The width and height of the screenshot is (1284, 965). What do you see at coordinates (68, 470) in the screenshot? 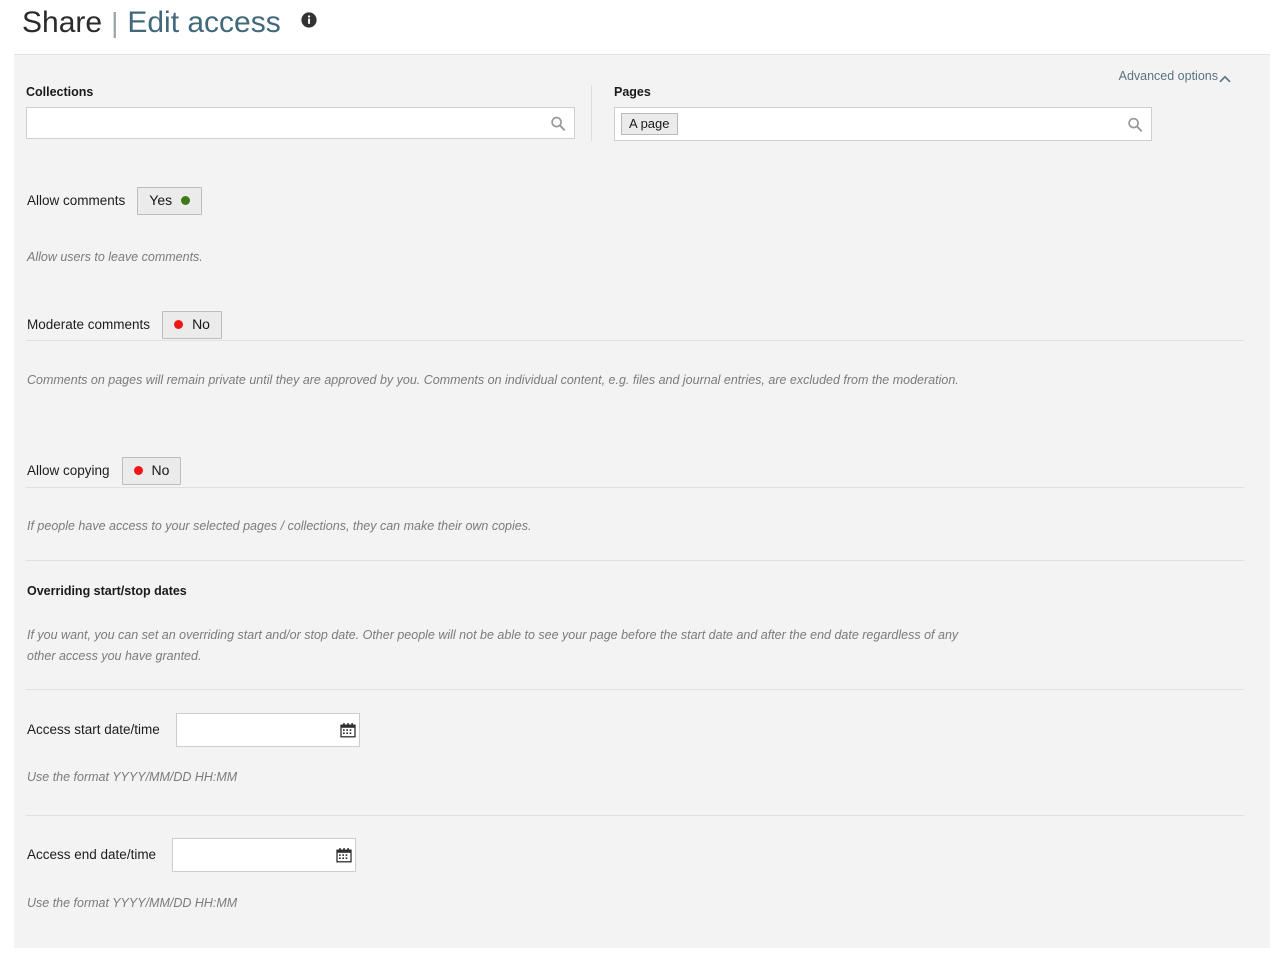
I see `allow-copying-label: Allow copying` at bounding box center [68, 470].